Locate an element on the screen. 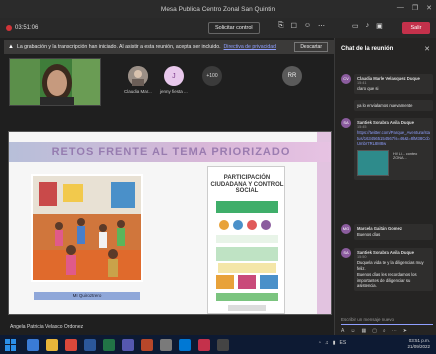 The height and width of the screenshot is (354, 436). preview-thumbnail is located at coordinates (373, 162).